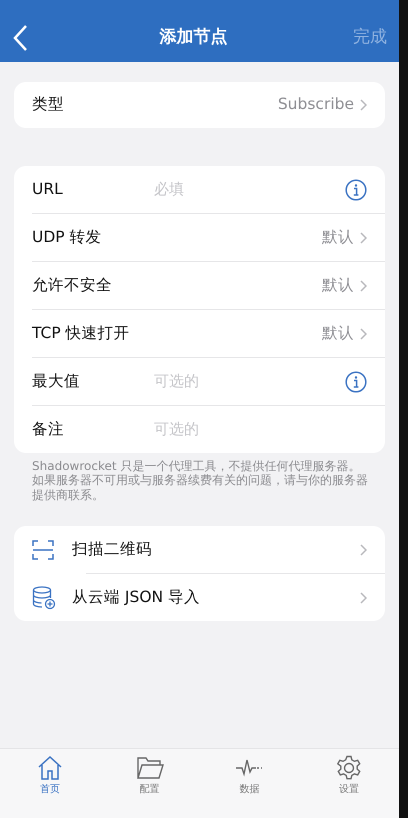 The image size is (408, 818). Describe the element at coordinates (250, 786) in the screenshot. I see `tab: 数据` at that location.